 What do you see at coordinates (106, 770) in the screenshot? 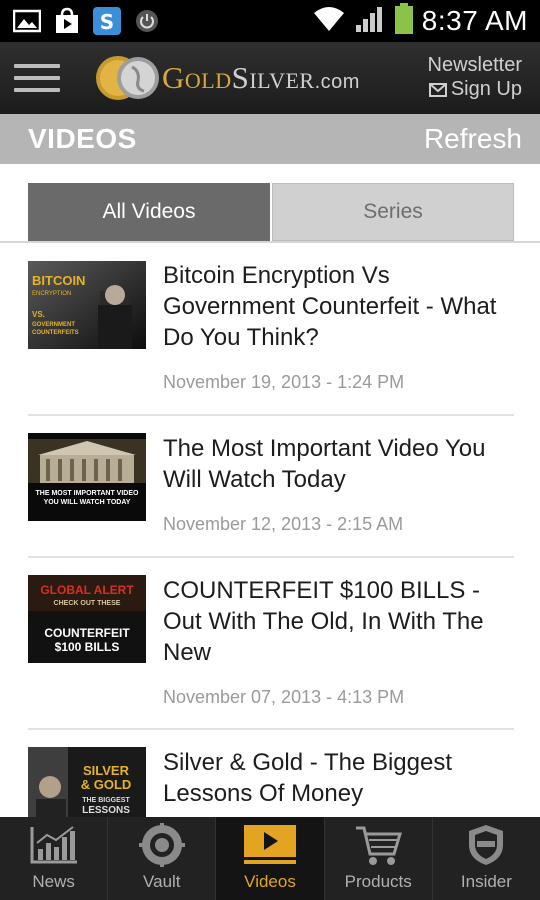
I see `thumb-text: SILVER` at bounding box center [106, 770].